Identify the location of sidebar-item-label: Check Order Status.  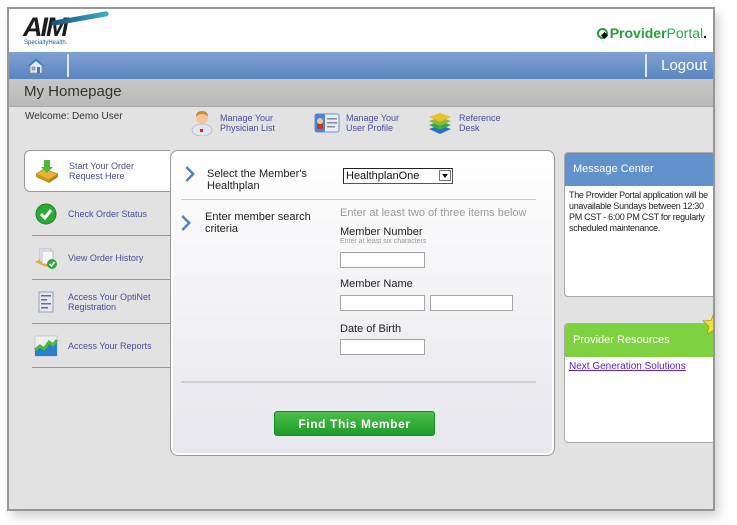
(108, 213).